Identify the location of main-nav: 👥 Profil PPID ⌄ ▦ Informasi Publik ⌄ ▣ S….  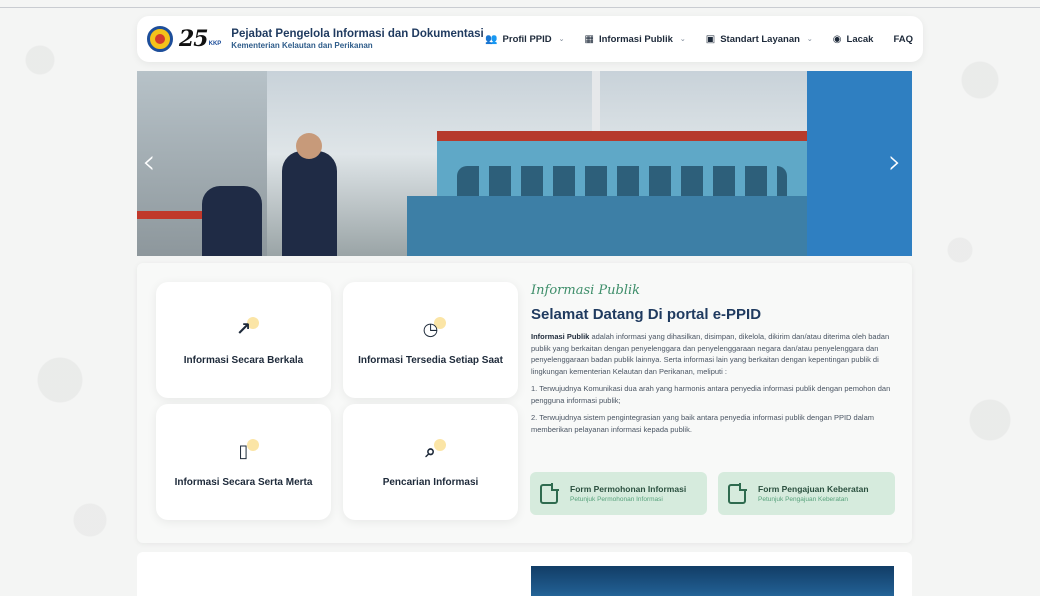
(699, 39).